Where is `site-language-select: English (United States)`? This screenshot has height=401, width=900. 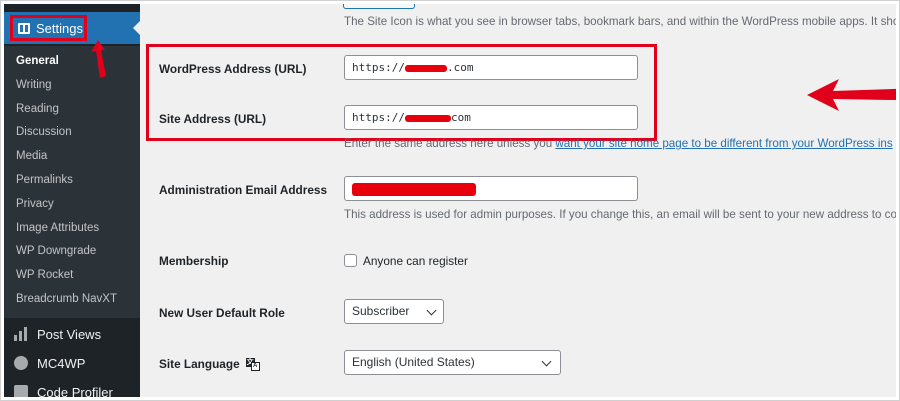 site-language-select: English (United States) is located at coordinates (452, 362).